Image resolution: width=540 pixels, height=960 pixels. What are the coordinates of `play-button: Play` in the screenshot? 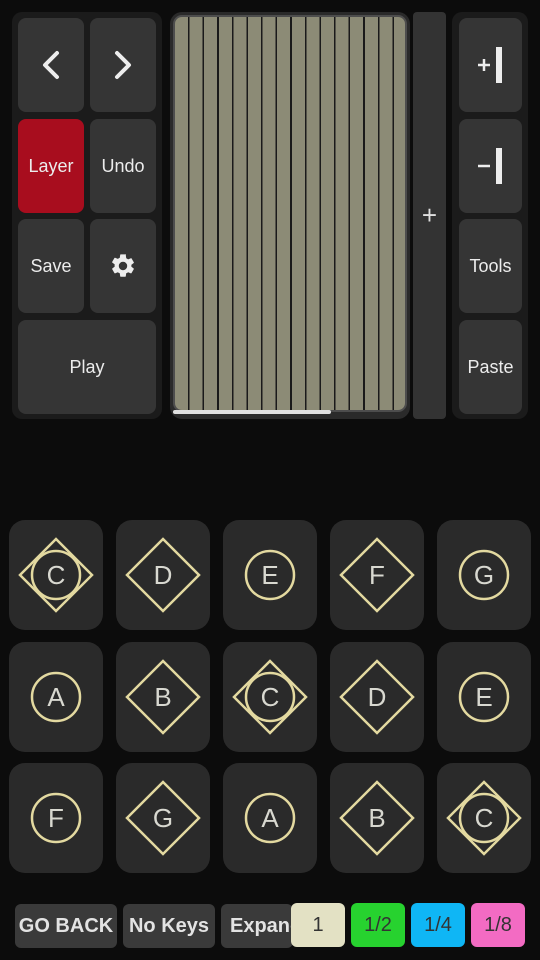 It's located at (87, 367).